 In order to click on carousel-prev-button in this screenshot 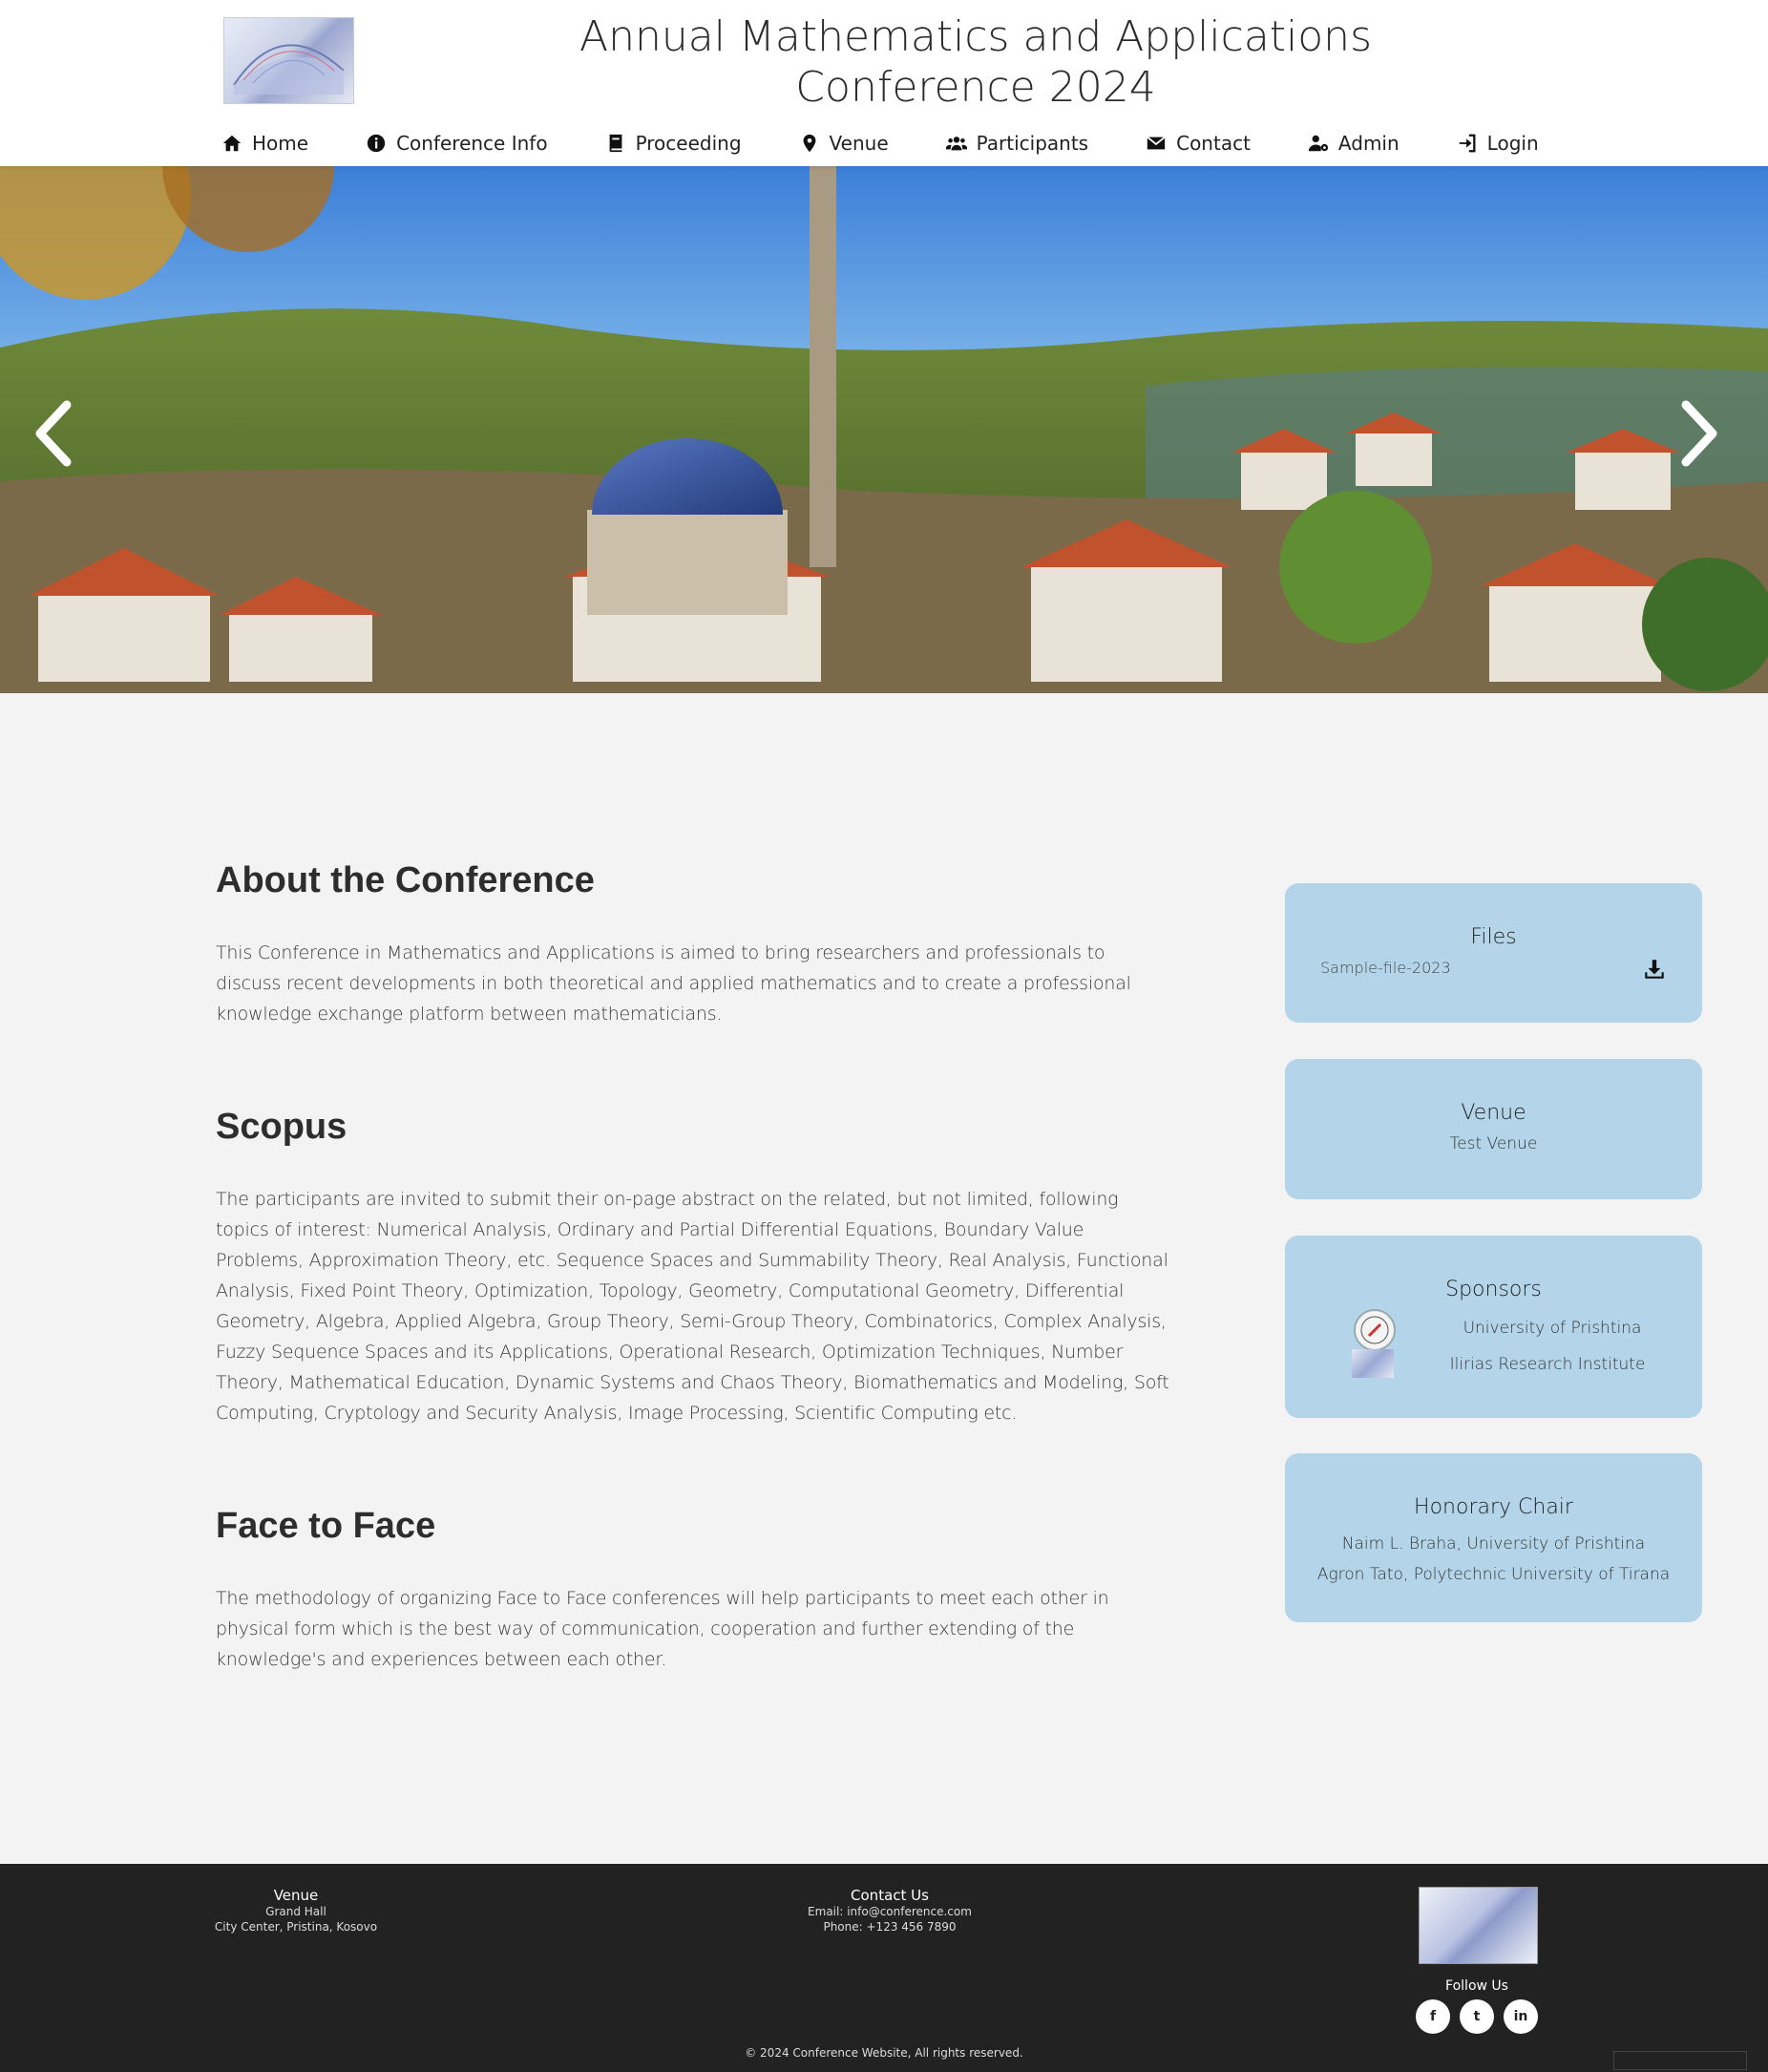, I will do `click(55, 433)`.